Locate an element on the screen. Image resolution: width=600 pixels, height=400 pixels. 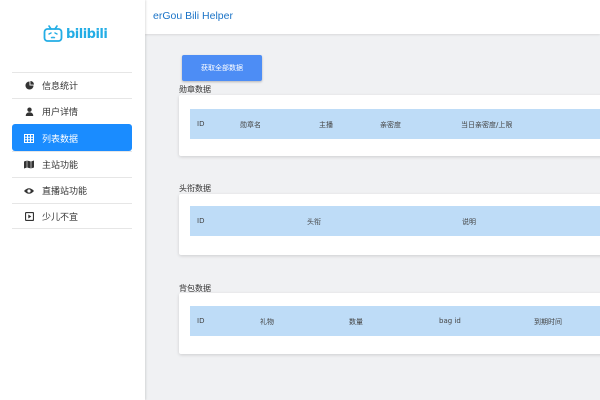
medal-section-title: 勋章数据 is located at coordinates (195, 89).